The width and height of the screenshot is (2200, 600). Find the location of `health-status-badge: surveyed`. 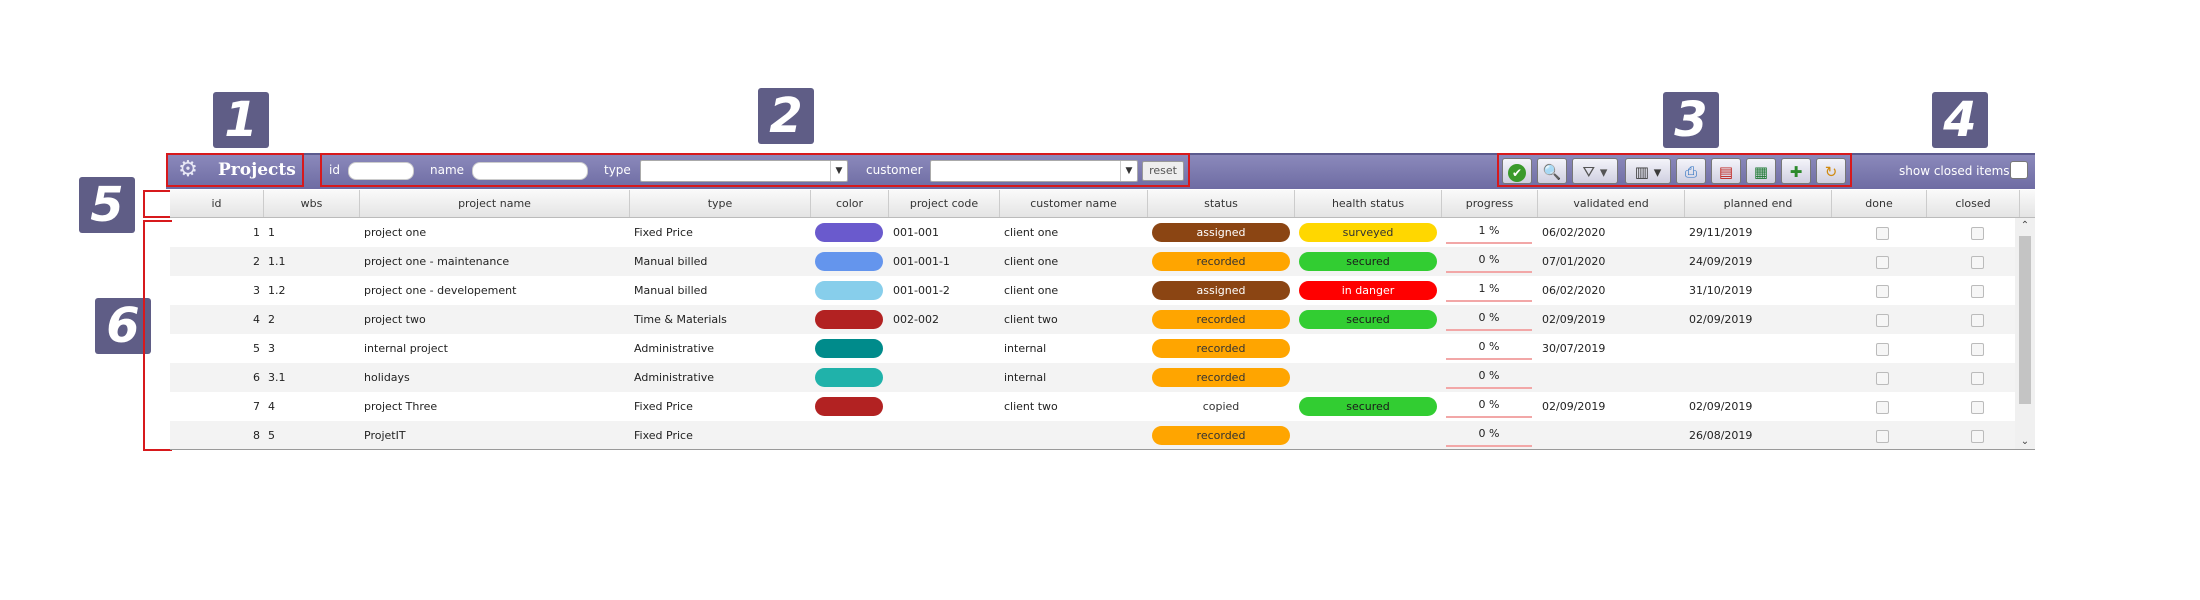

health-status-badge: surveyed is located at coordinates (1368, 232).